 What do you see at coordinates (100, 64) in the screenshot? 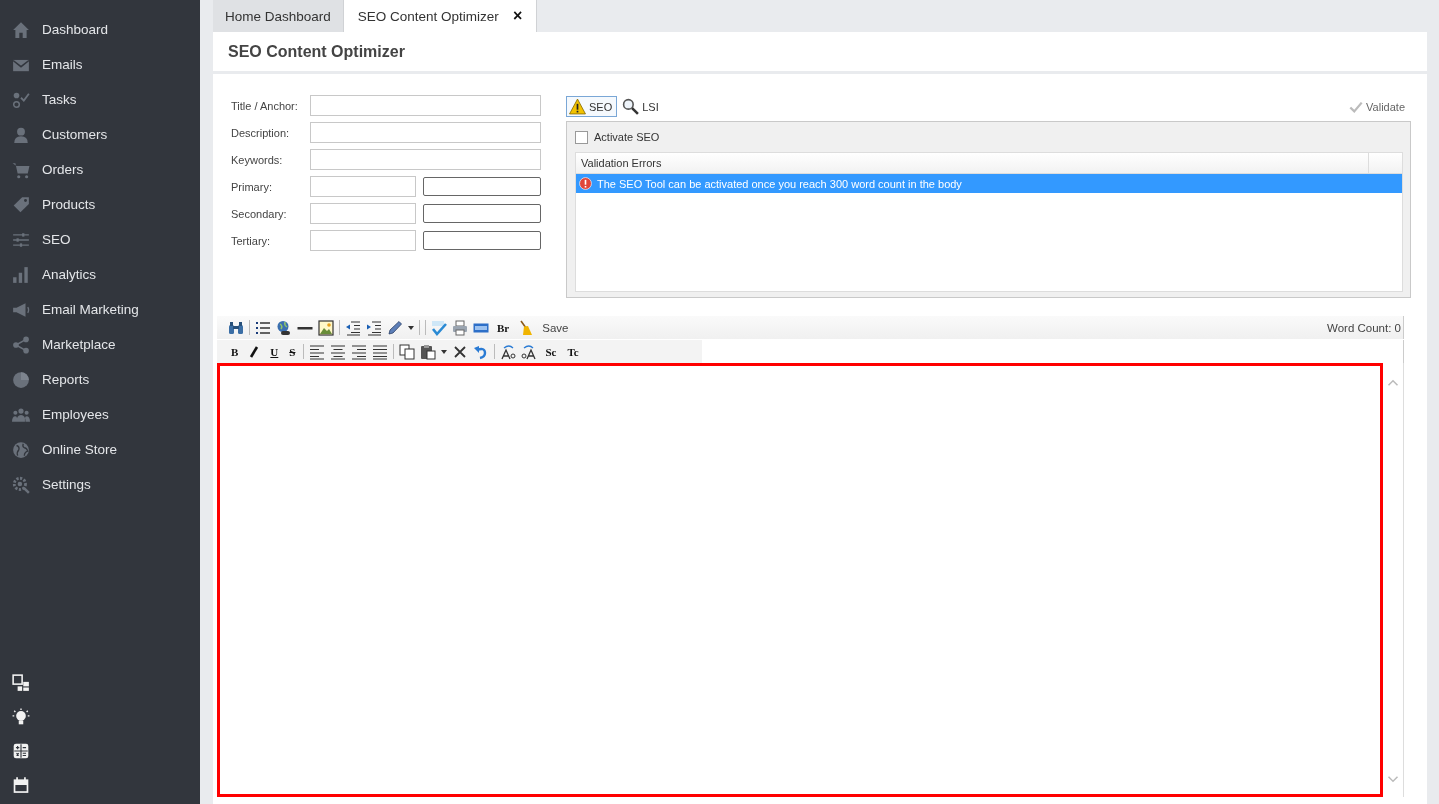
I see `sidebar-item: Emails` at bounding box center [100, 64].